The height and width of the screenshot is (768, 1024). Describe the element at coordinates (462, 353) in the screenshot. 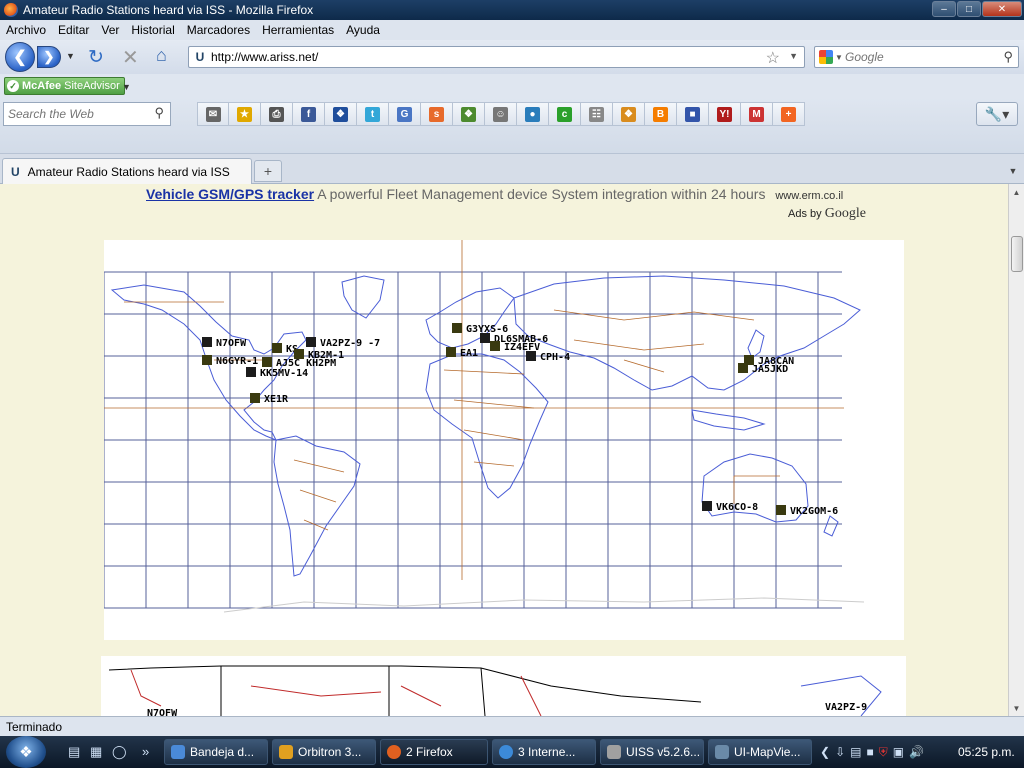

I see `station-marker: EA1` at that location.